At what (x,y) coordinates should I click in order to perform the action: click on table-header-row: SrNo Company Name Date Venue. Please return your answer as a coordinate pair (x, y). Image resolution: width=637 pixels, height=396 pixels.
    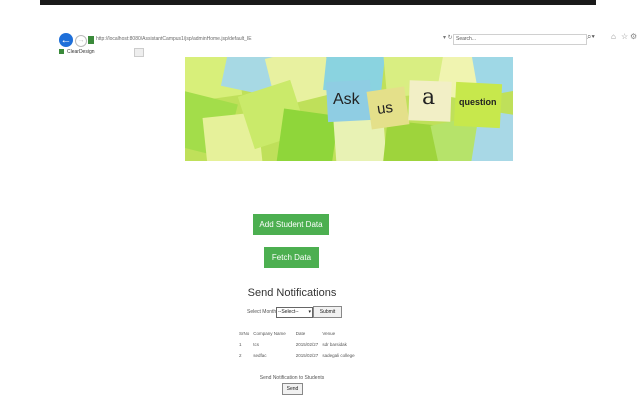
    Looking at the image, I should click on (297, 333).